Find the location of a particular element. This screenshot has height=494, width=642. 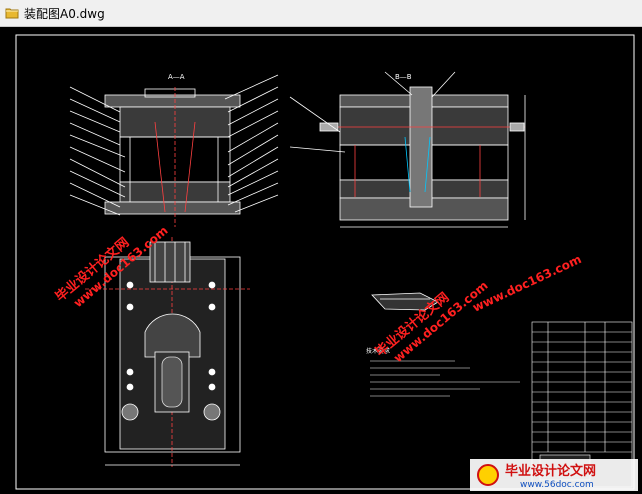

front-section-view: A—A is located at coordinates (174, 150).